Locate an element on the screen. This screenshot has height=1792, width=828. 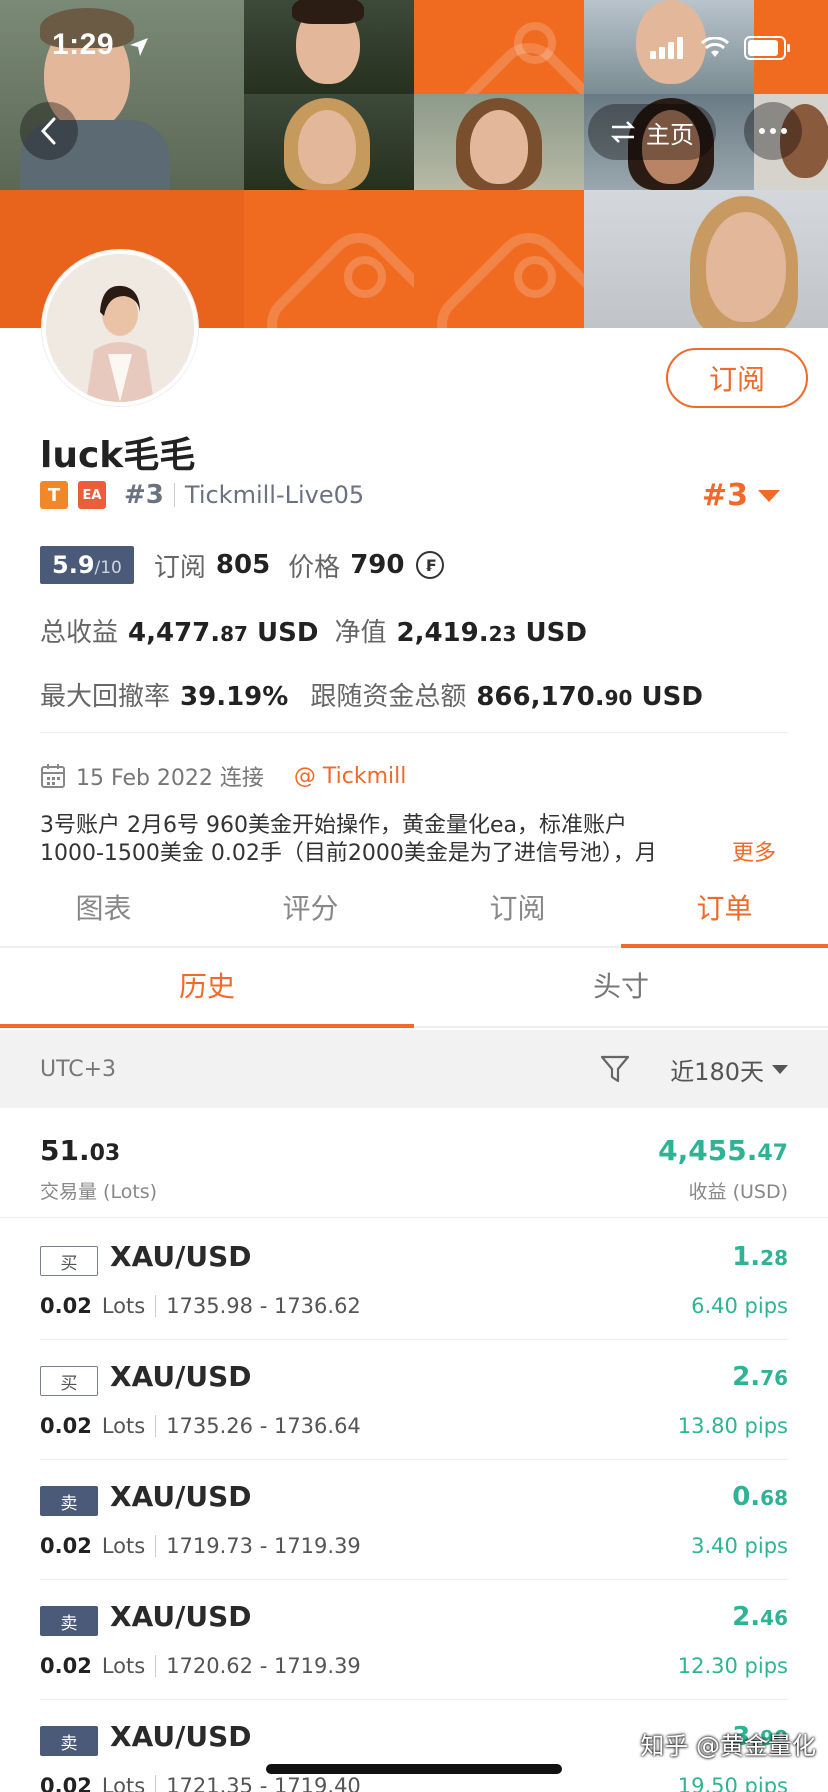
volume-int: 51. is located at coordinates (65, 1150).